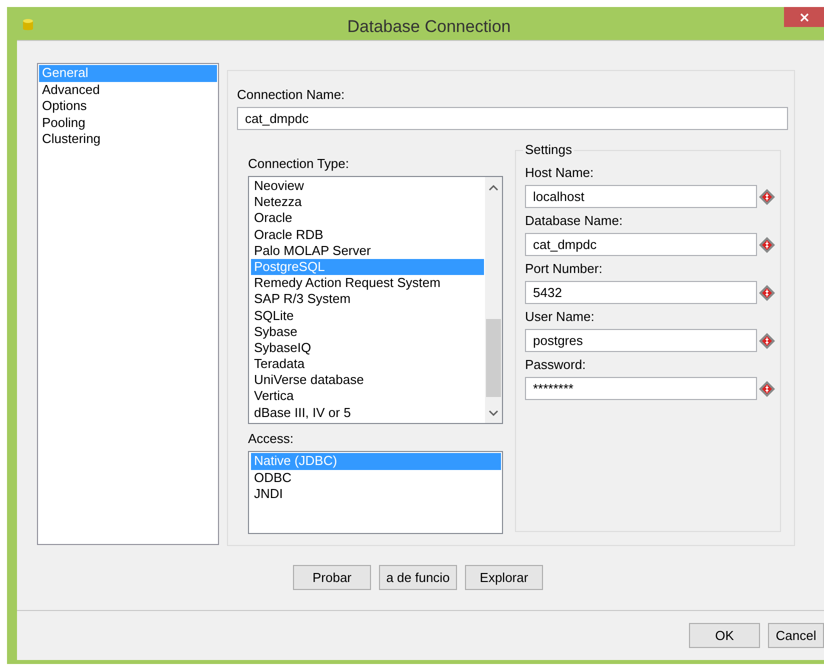 Image resolution: width=824 pixels, height=668 pixels. Describe the element at coordinates (128, 106) in the screenshot. I see `sidebar-item: Options` at that location.